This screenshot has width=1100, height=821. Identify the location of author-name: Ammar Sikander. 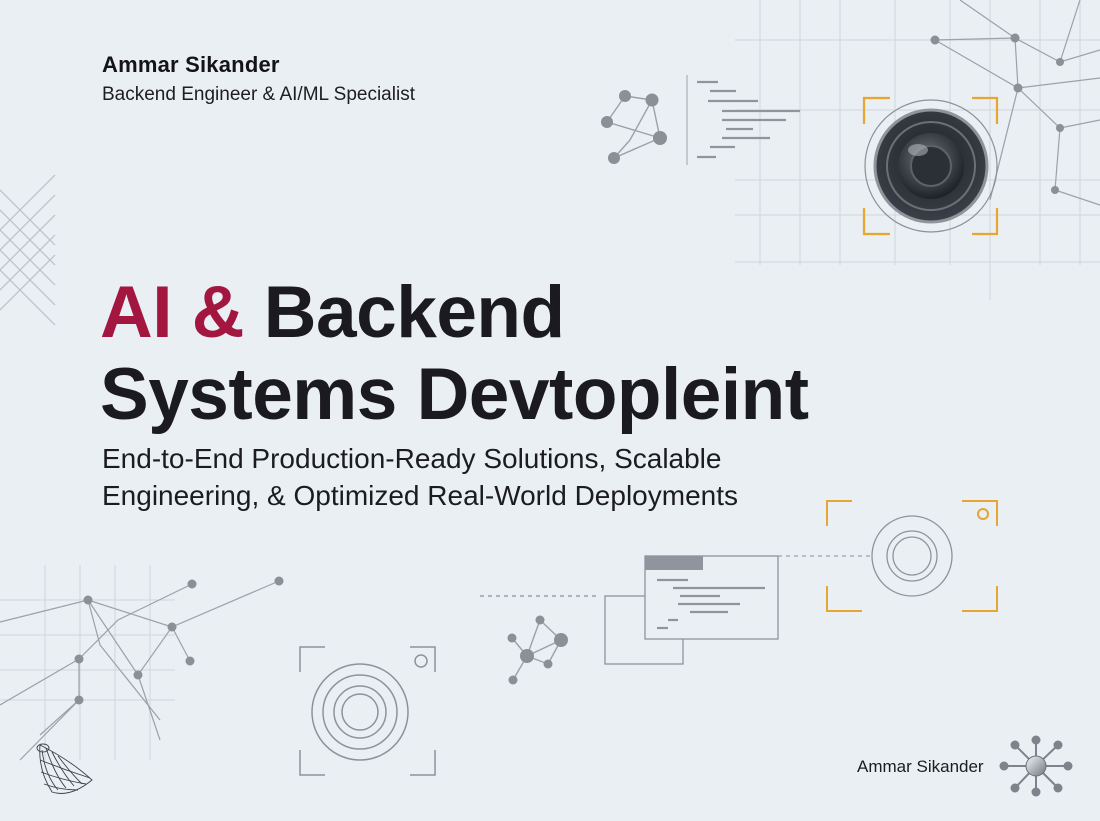
(191, 64).